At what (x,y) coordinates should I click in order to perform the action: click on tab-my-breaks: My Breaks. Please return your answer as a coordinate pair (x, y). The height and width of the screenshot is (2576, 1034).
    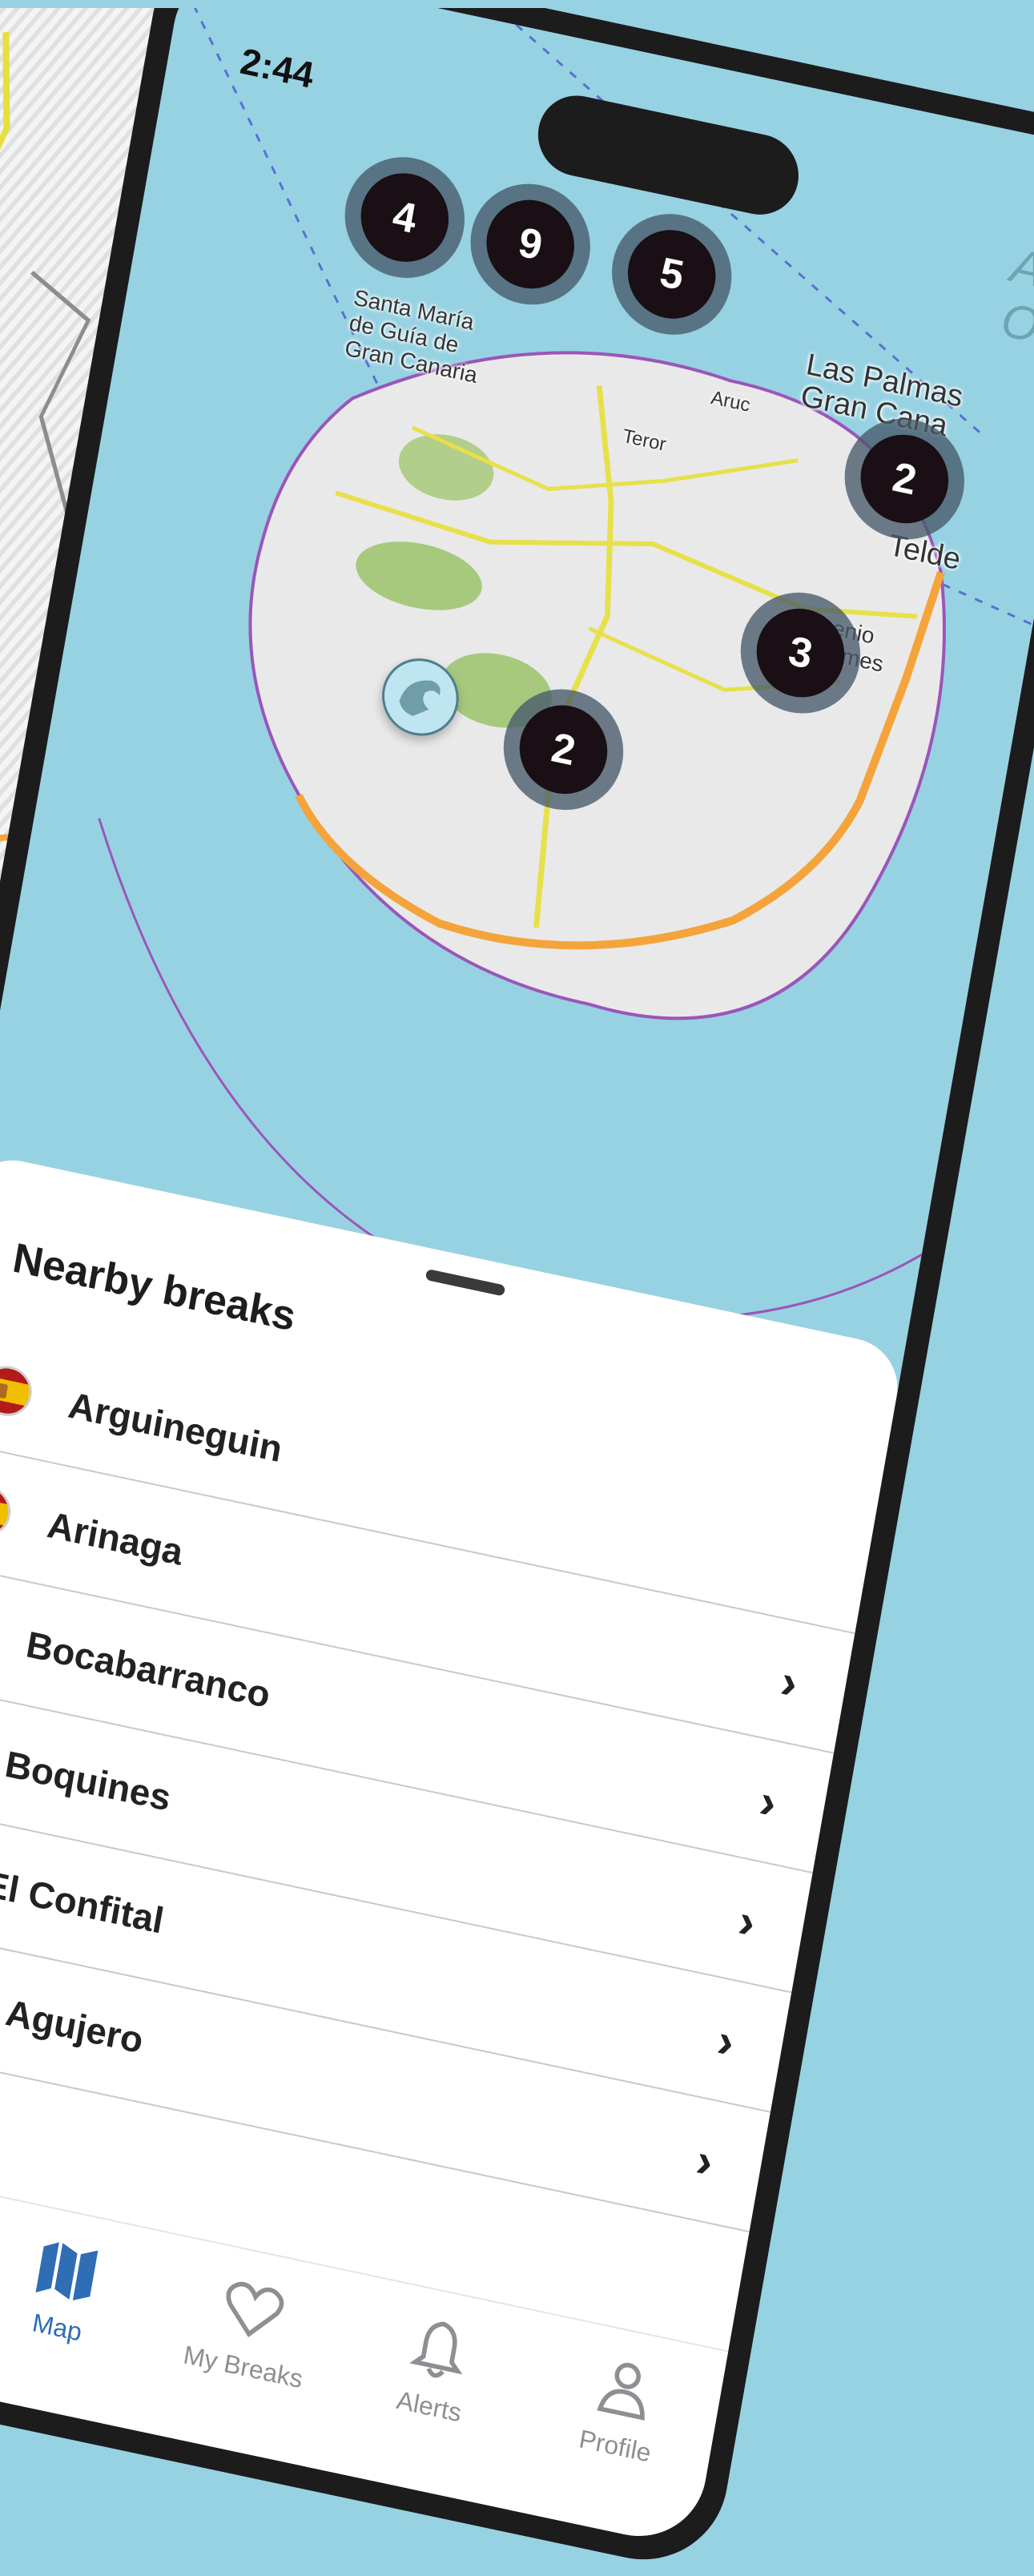
    Looking at the image, I should click on (245, 2352).